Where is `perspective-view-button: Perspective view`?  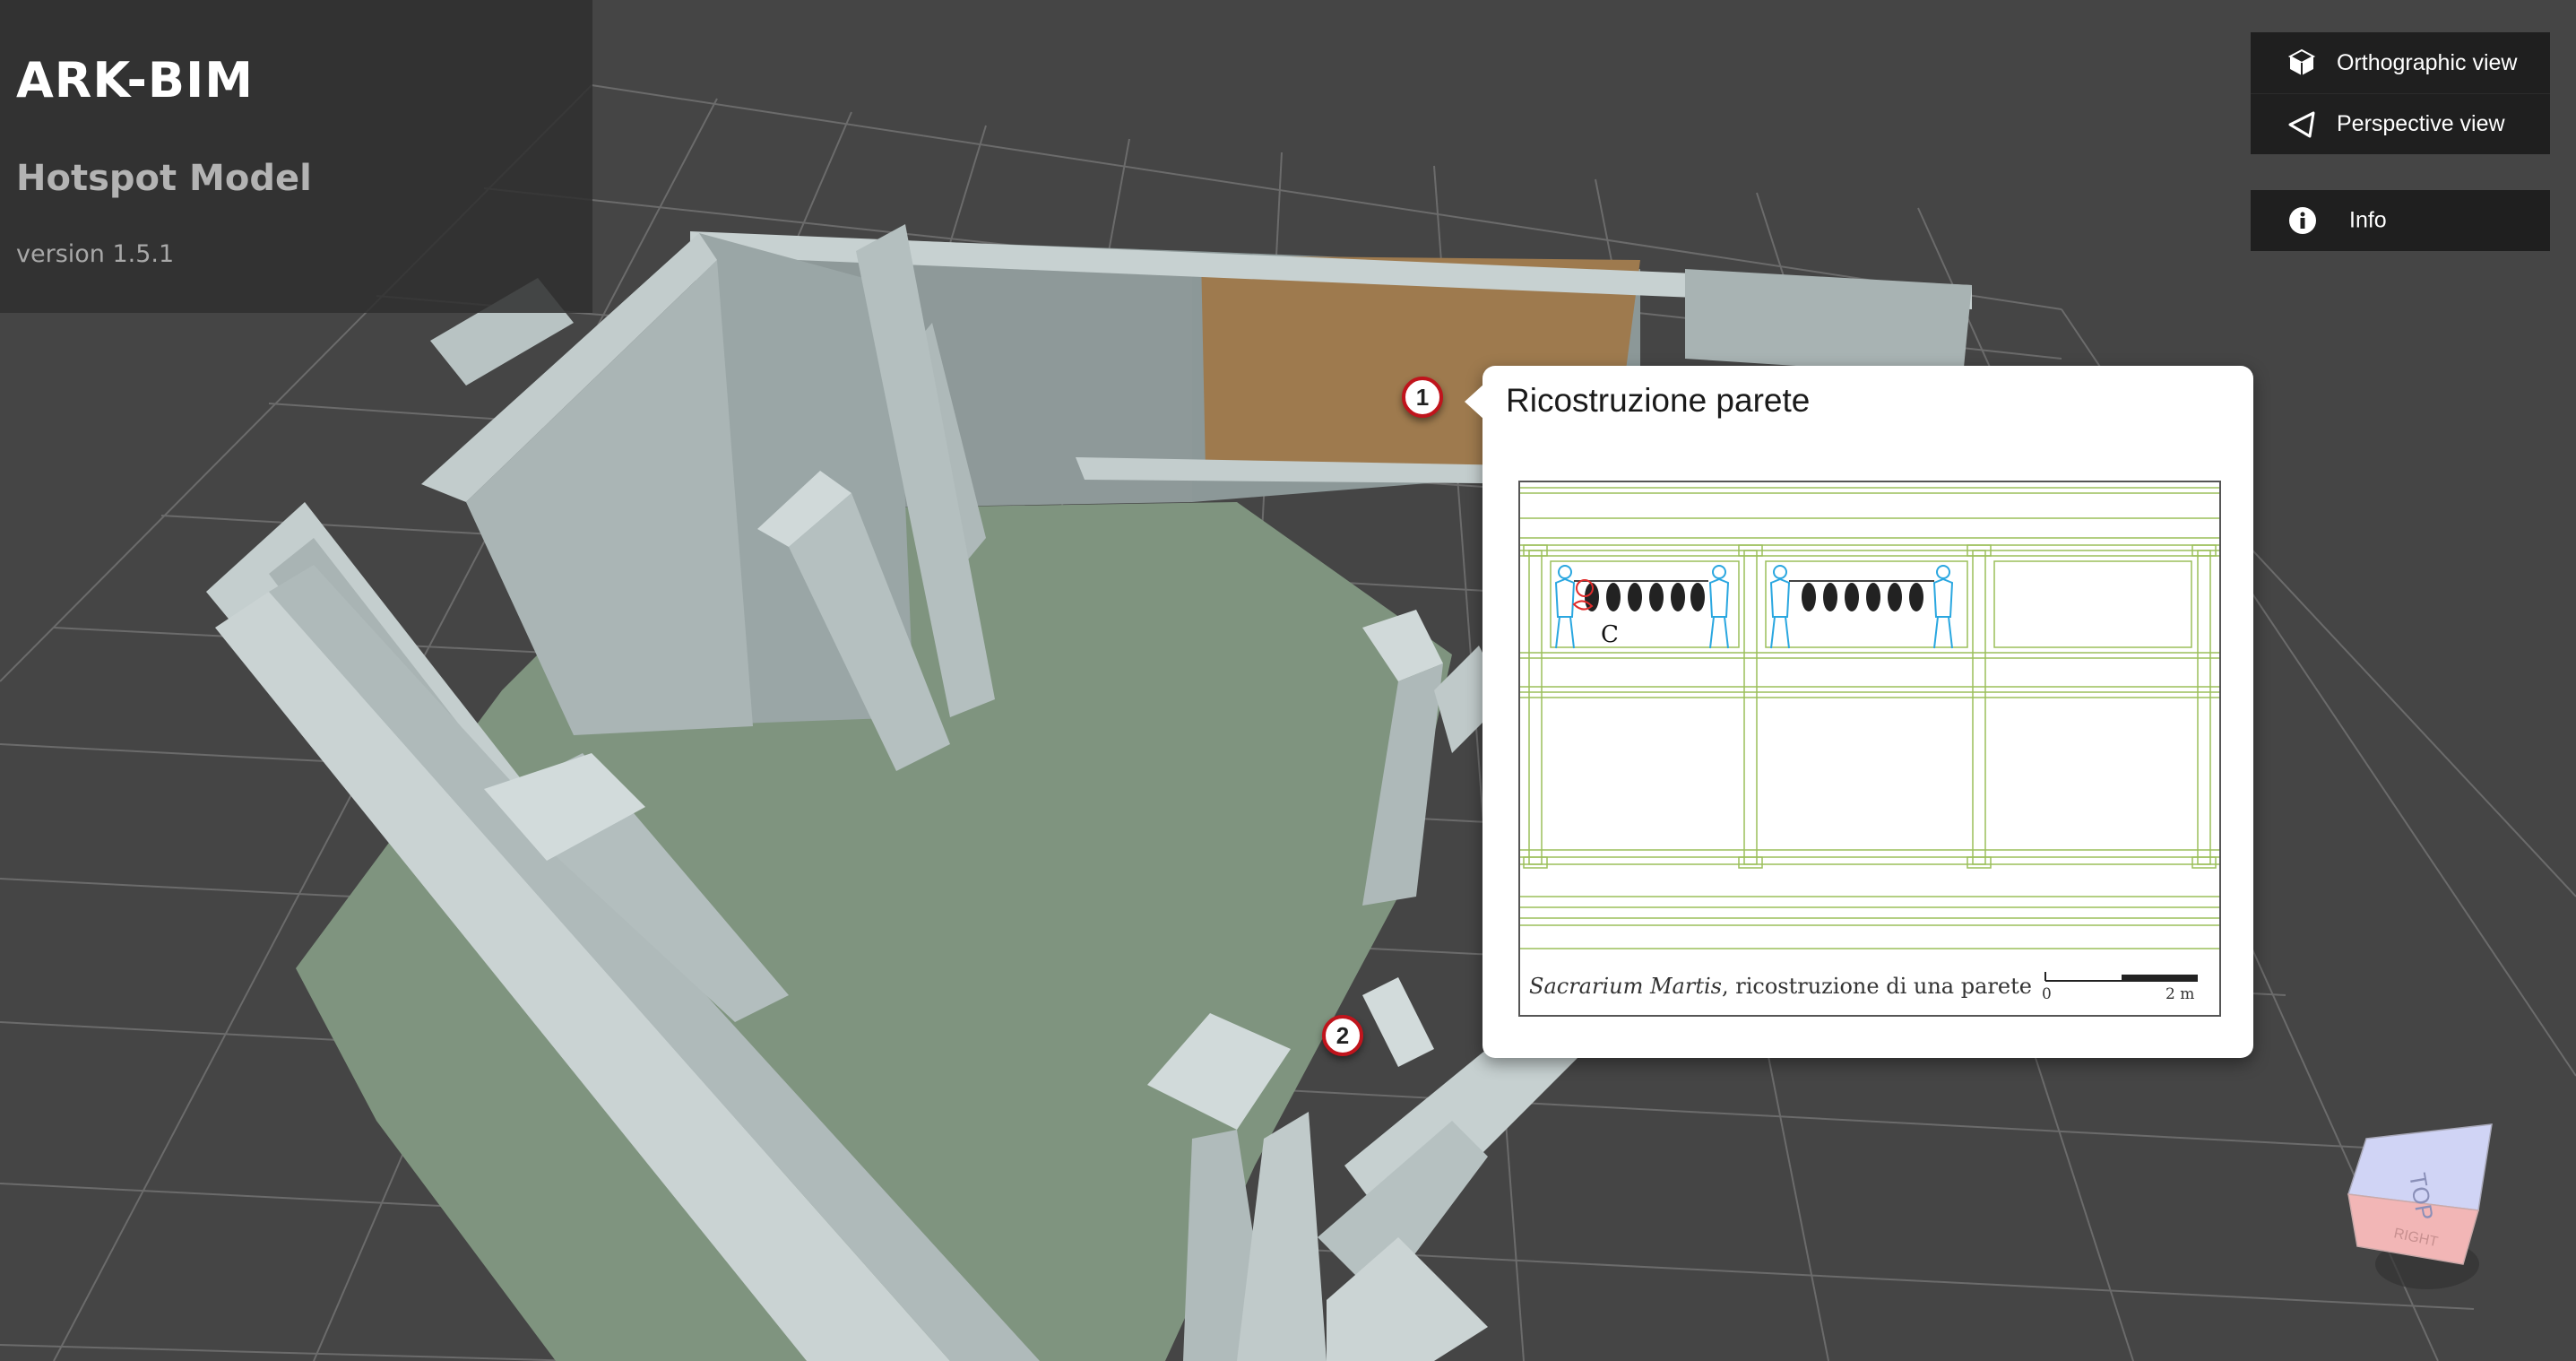
perspective-view-button: Perspective view is located at coordinates (2400, 123).